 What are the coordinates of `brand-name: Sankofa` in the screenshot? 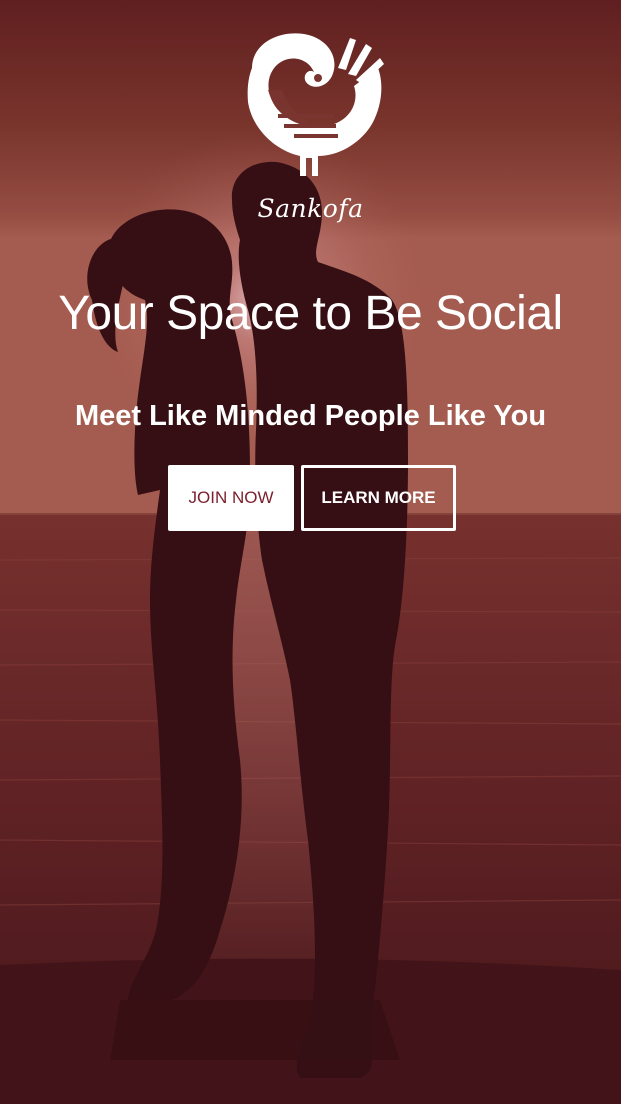 It's located at (310, 208).